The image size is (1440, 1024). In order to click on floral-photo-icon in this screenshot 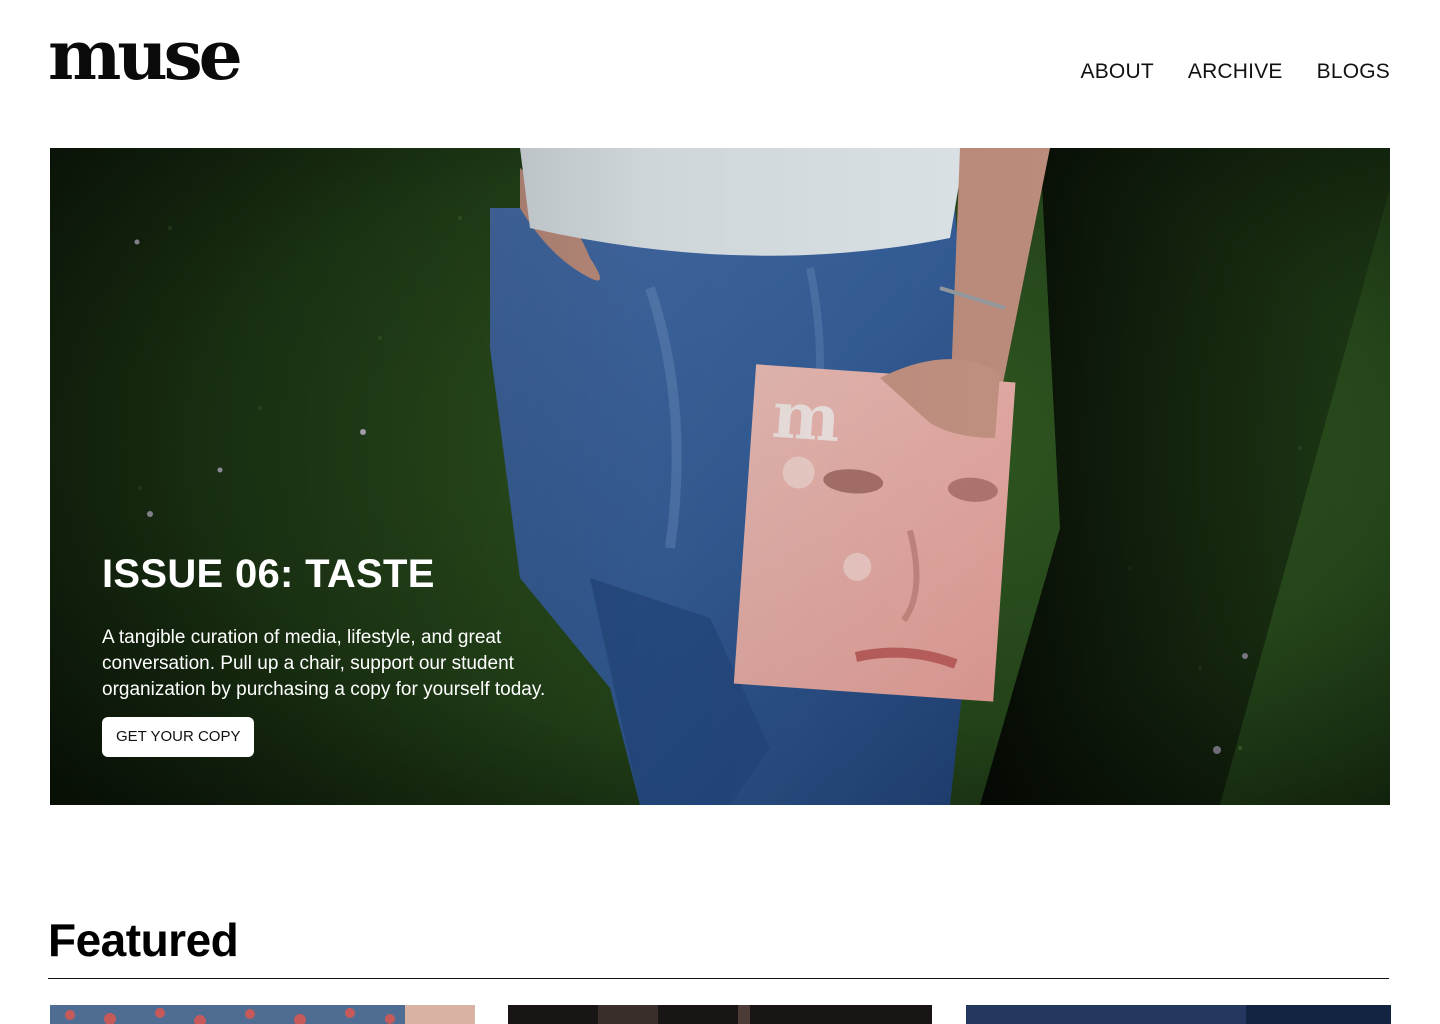, I will do `click(262, 1014)`.